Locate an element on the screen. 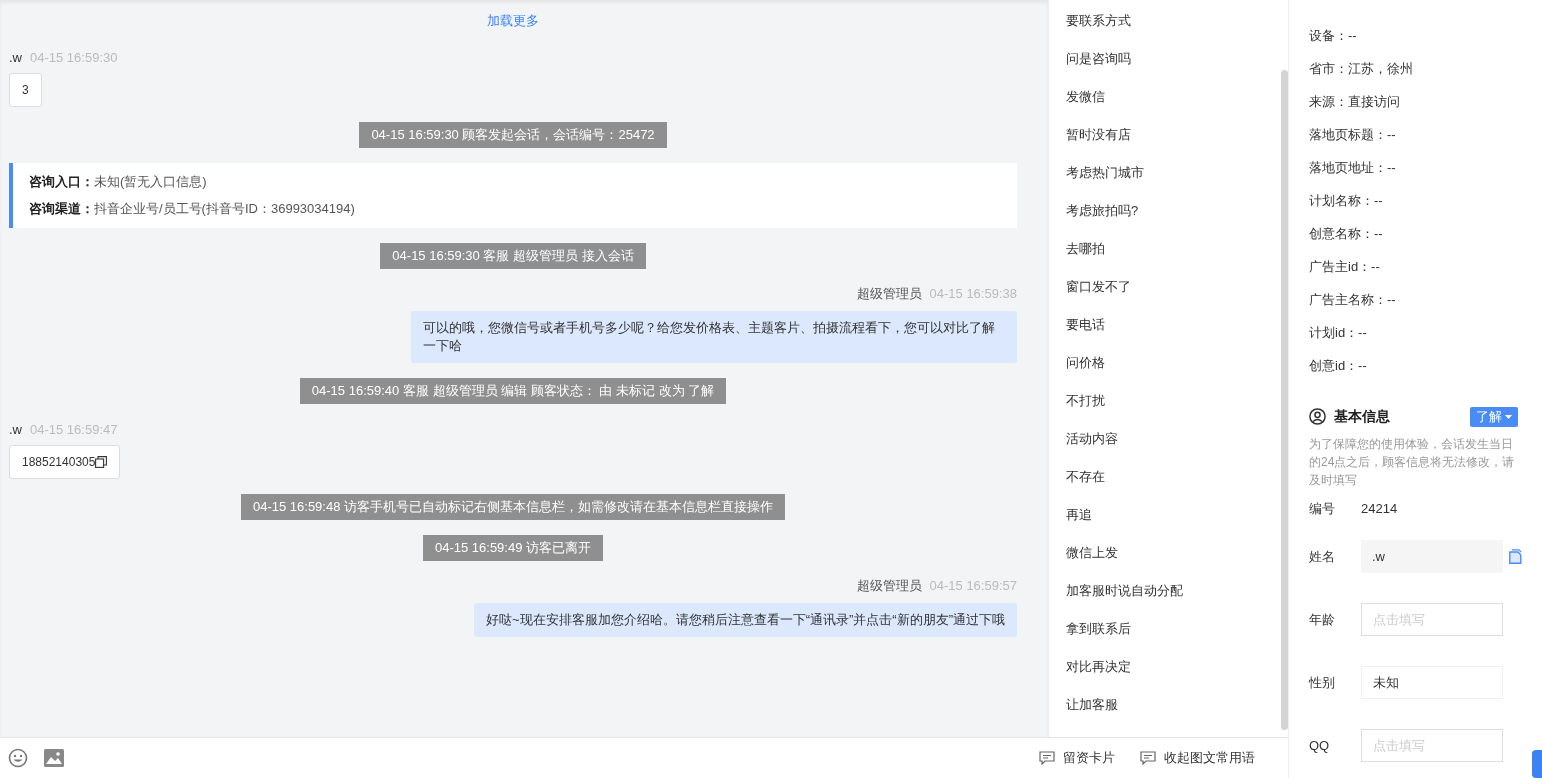 Image resolution: width=1542 pixels, height=778 pixels. system-notice: 04-15 16:59:48 访客手机号已自动标记右侧基本信息栏，如需修改请在基本信息栏直接操作 is located at coordinates (513, 507).